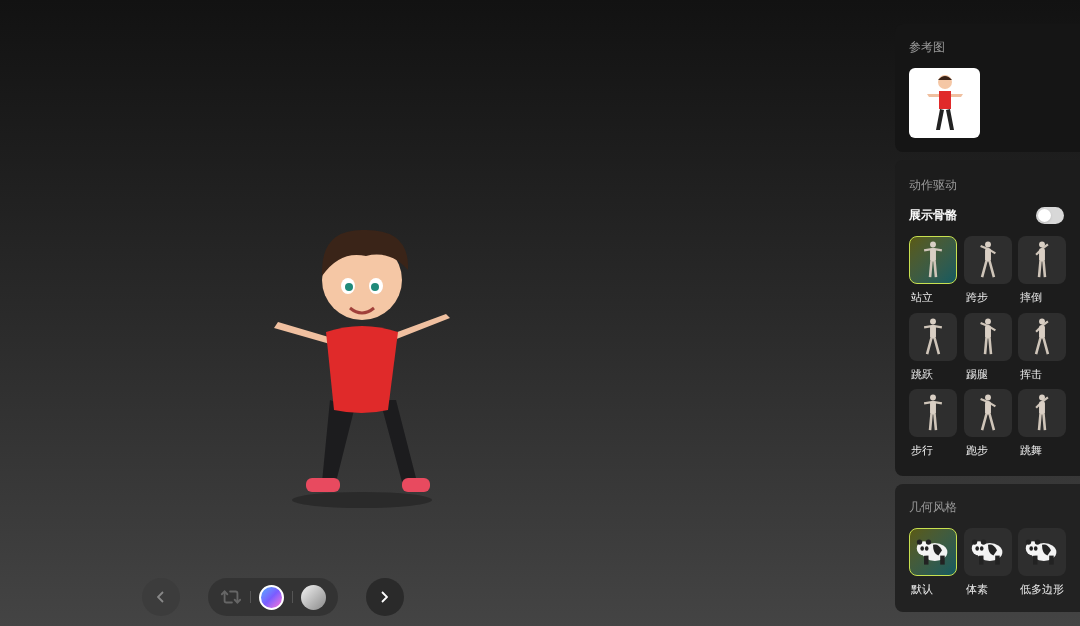 The width and height of the screenshot is (1080, 626). I want to click on skeleton-toggle, so click(1050, 215).